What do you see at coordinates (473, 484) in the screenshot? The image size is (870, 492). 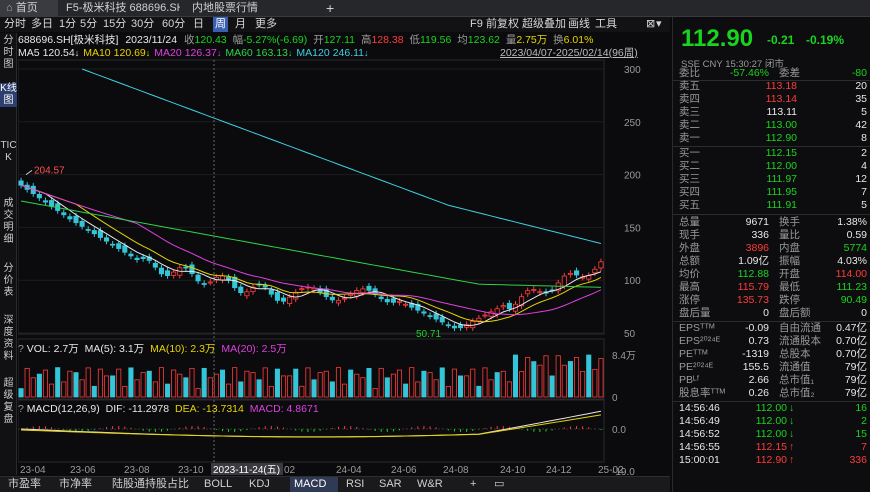 I see `add-indicator-button: +` at bounding box center [473, 484].